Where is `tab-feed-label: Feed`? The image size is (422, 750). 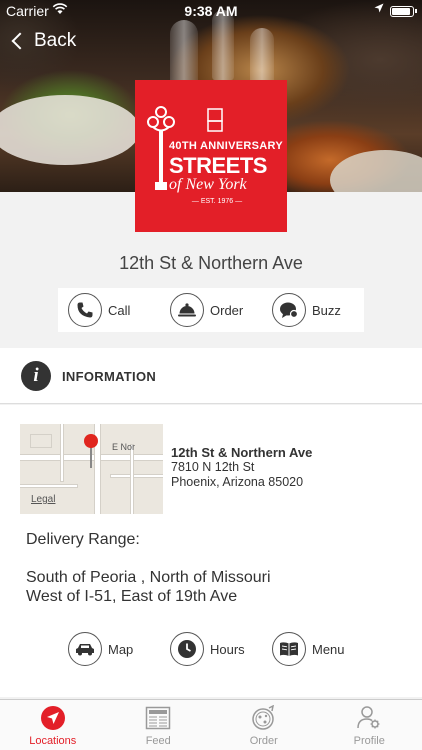
tab-feed-label: Feed is located at coordinates (158, 741).